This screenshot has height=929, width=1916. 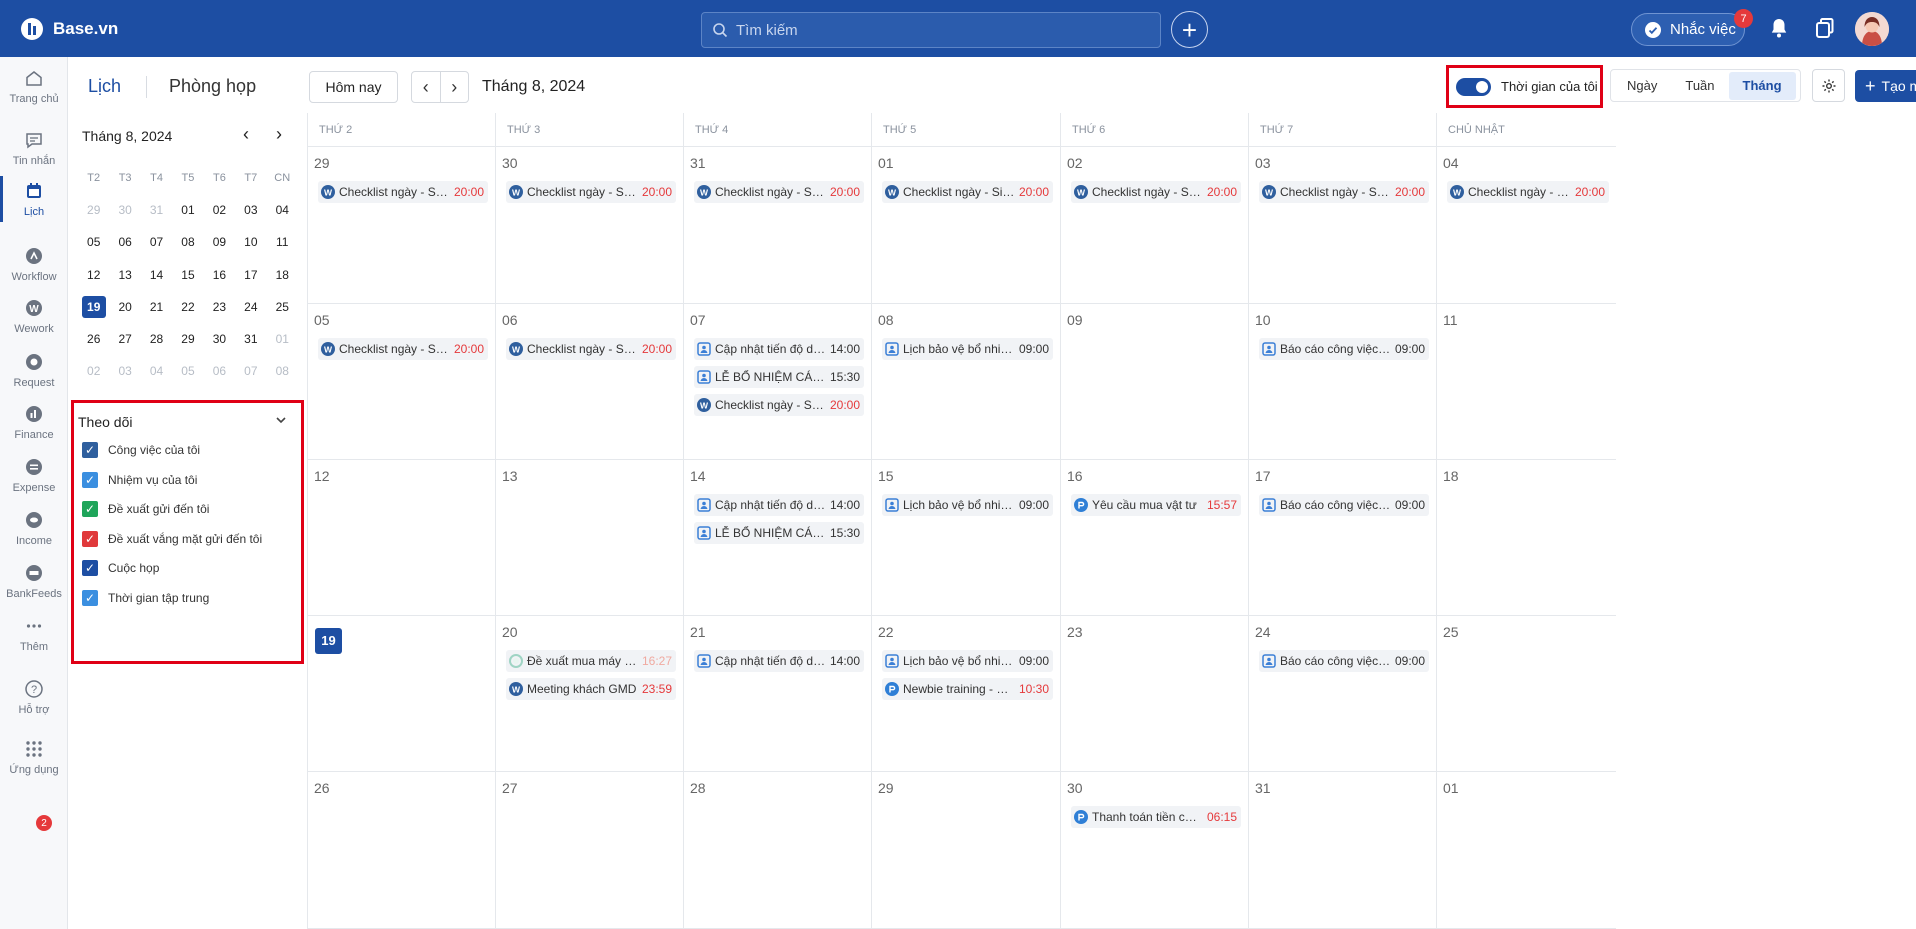 What do you see at coordinates (1342, 538) in the screenshot?
I see `day-cell: 17 Báo cáo công việc phòng K...09:00` at bounding box center [1342, 538].